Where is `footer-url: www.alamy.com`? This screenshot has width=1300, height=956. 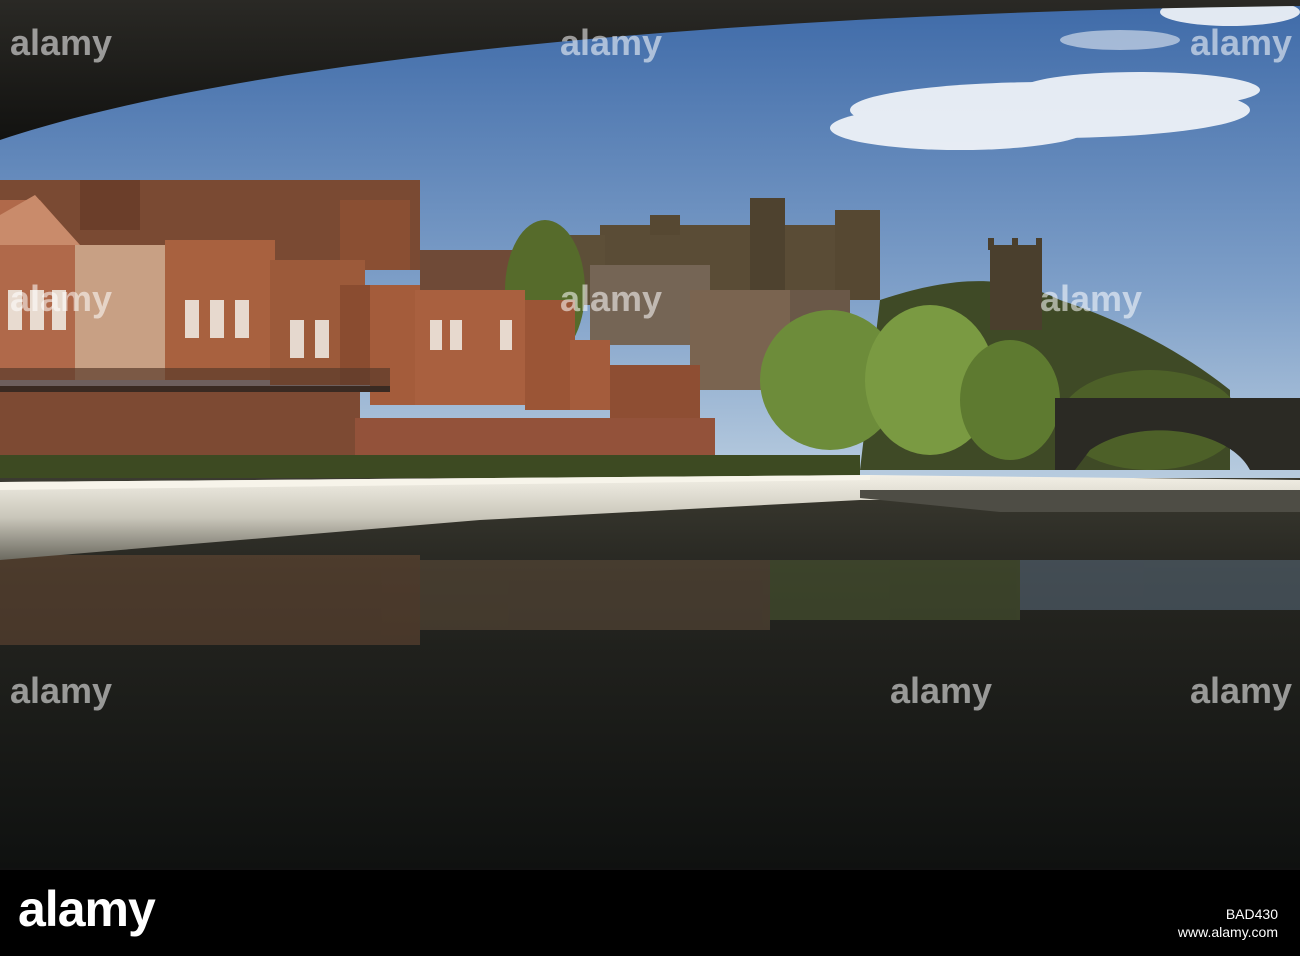
footer-url: www.alamy.com is located at coordinates (1228, 932).